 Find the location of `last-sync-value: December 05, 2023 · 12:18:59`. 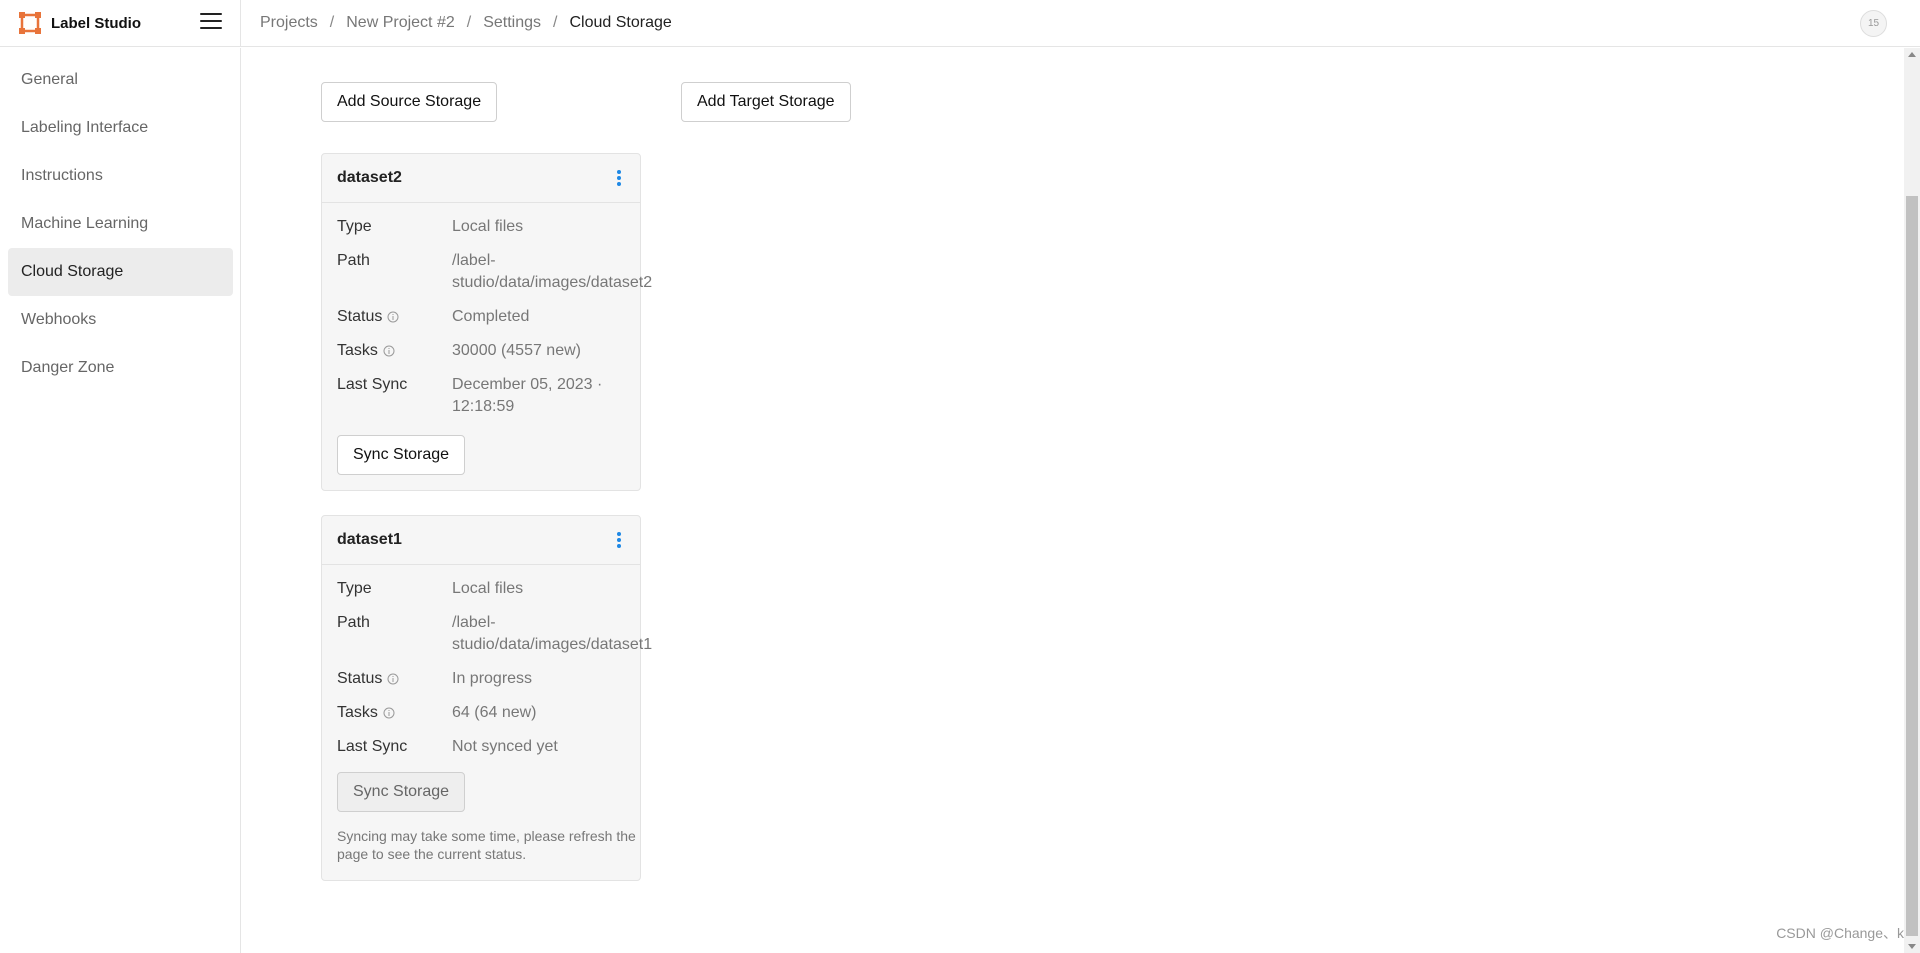

last-sync-value: December 05, 2023 · 12:18:59 is located at coordinates (559, 396).